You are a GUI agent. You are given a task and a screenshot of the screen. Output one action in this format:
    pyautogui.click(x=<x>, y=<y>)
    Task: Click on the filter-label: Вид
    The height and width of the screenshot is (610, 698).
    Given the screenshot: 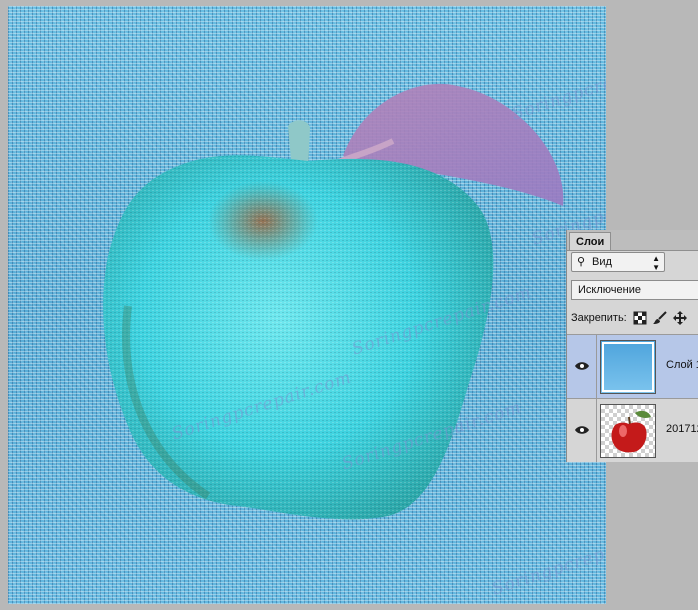 What is the action you would take?
    pyautogui.click(x=602, y=262)
    